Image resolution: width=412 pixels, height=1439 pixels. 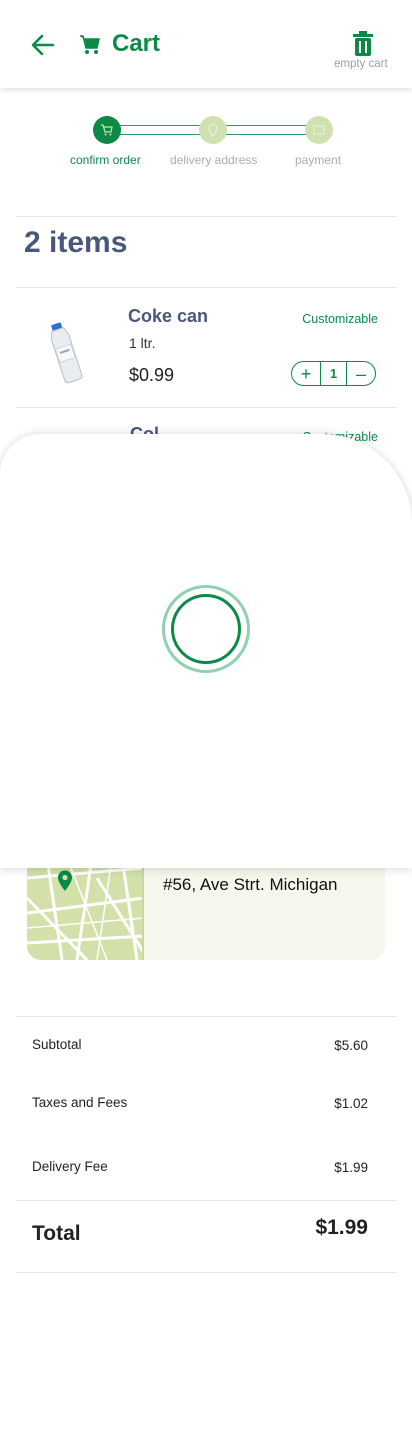 What do you see at coordinates (152, 375) in the screenshot?
I see `item-price: $0.99` at bounding box center [152, 375].